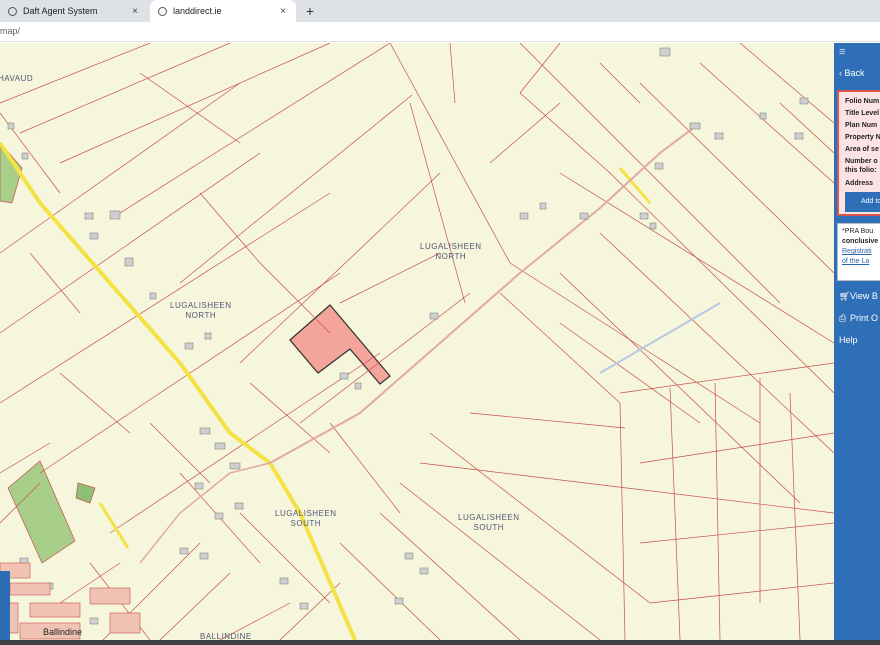 The height and width of the screenshot is (645, 880). I want to click on townland-label: HAVAUD, so click(17, 78).